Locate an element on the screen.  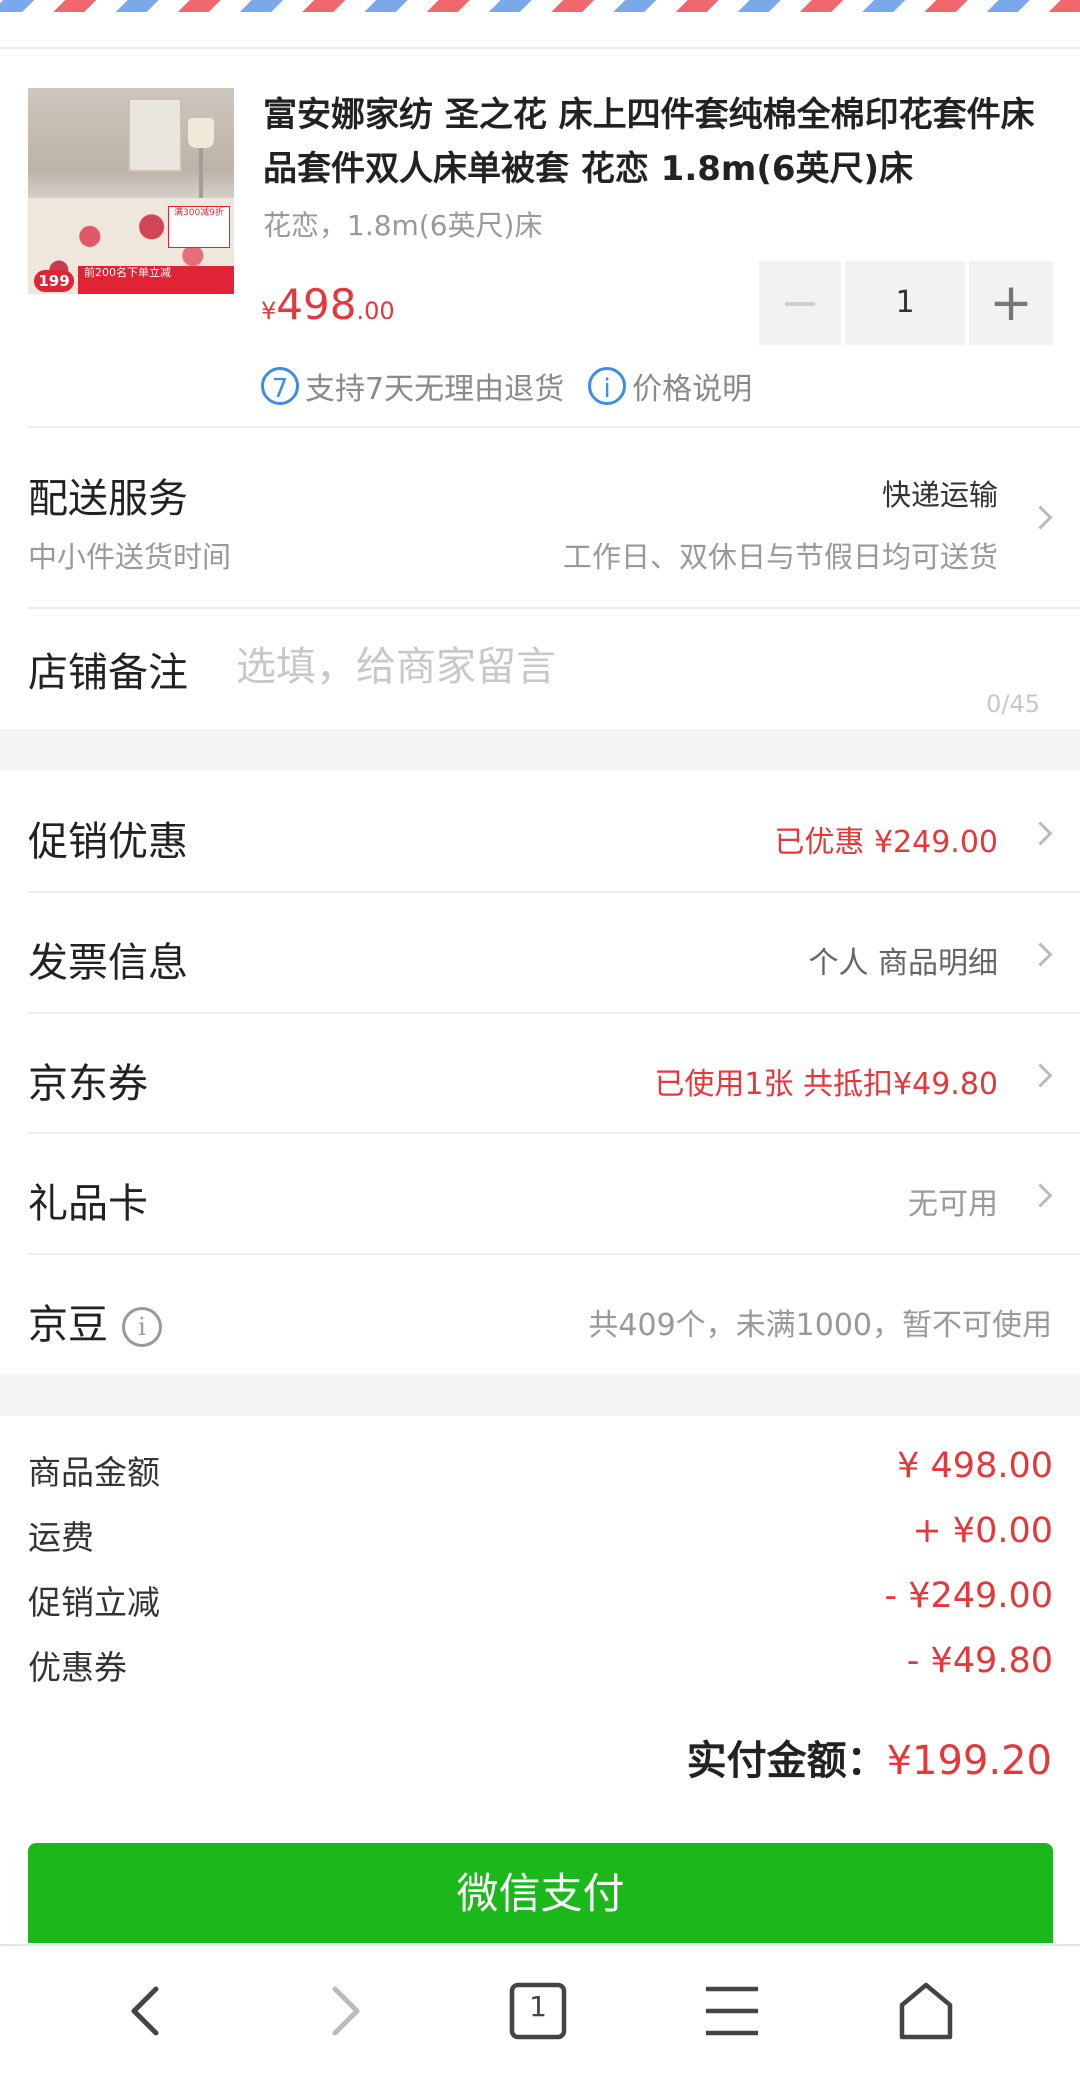
menu-button is located at coordinates (732, 2011).